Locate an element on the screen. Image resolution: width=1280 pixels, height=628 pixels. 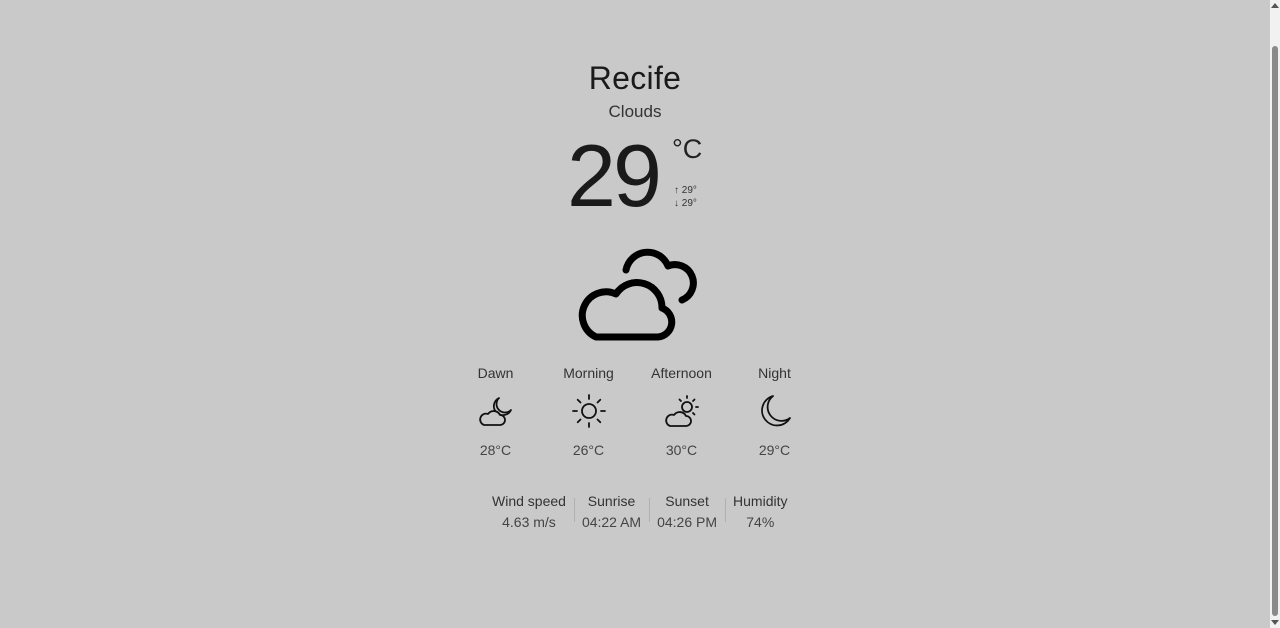
period-afternoon: Afternoon 30°C is located at coordinates (681, 411).